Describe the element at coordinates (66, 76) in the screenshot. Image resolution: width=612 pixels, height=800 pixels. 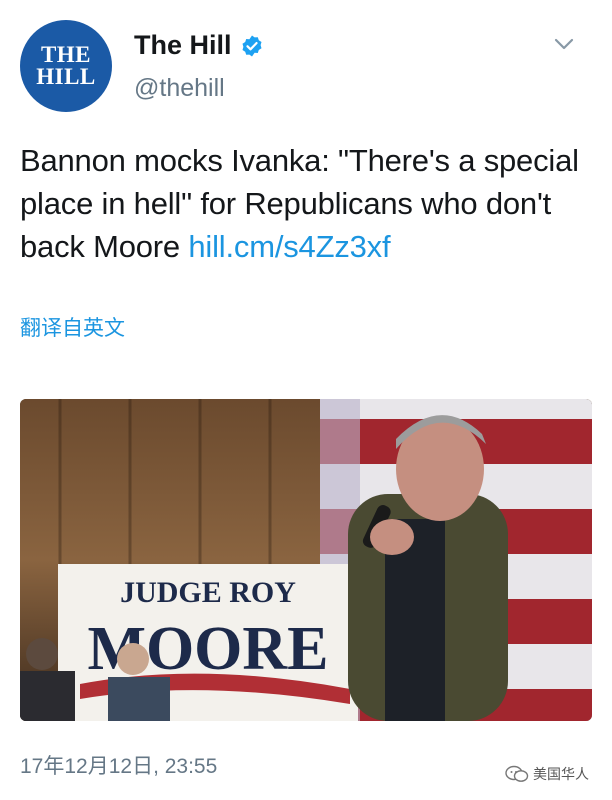
I see `avatar-text-hill: HILL` at that location.